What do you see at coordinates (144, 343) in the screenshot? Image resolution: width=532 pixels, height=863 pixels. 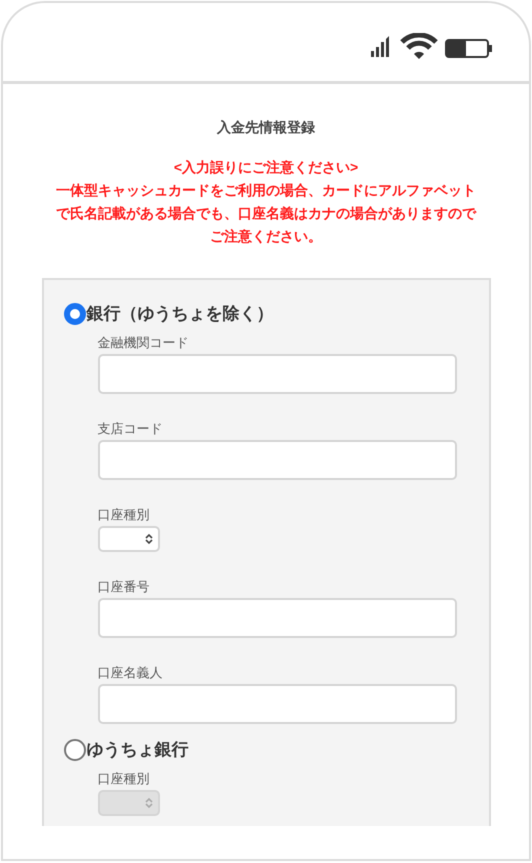 I see `field-label: 金融機関コード` at bounding box center [144, 343].